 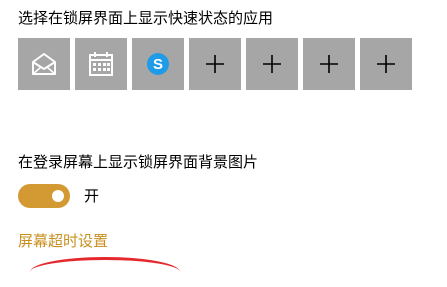 What do you see at coordinates (44, 196) in the screenshot?
I see `lock-background-toggle` at bounding box center [44, 196].